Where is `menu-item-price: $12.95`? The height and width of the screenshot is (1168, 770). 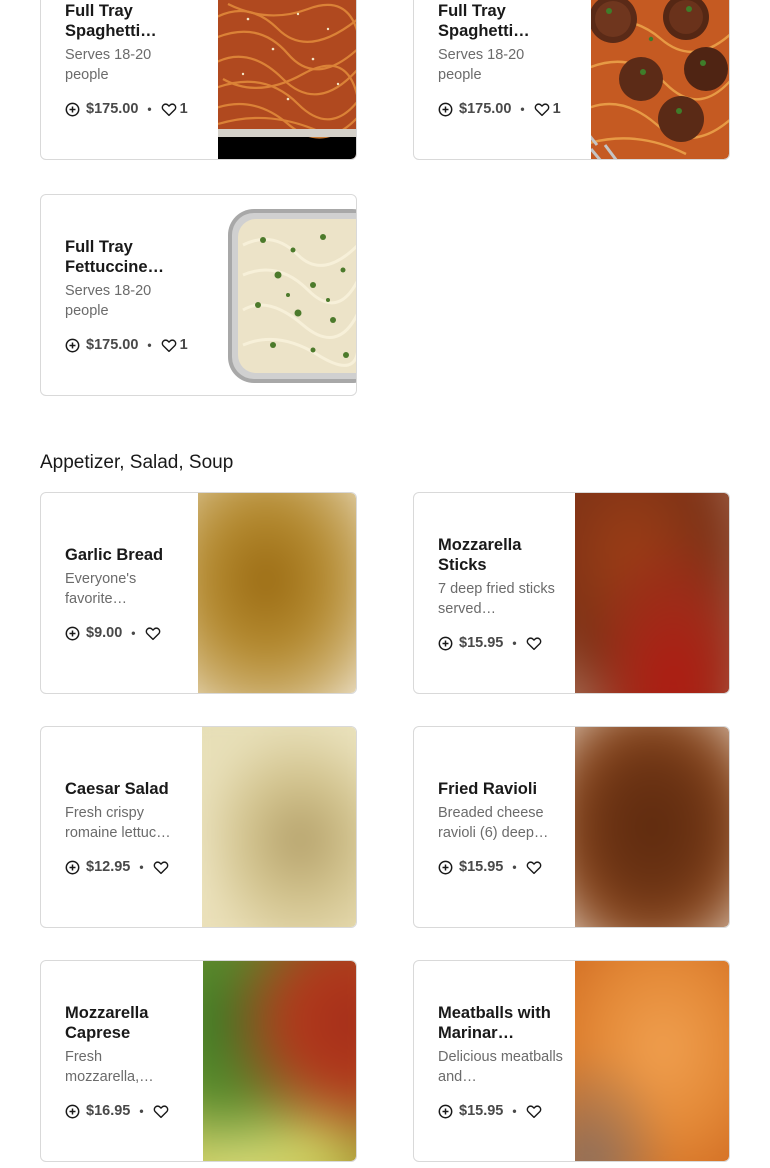 menu-item-price: $12.95 is located at coordinates (108, 867).